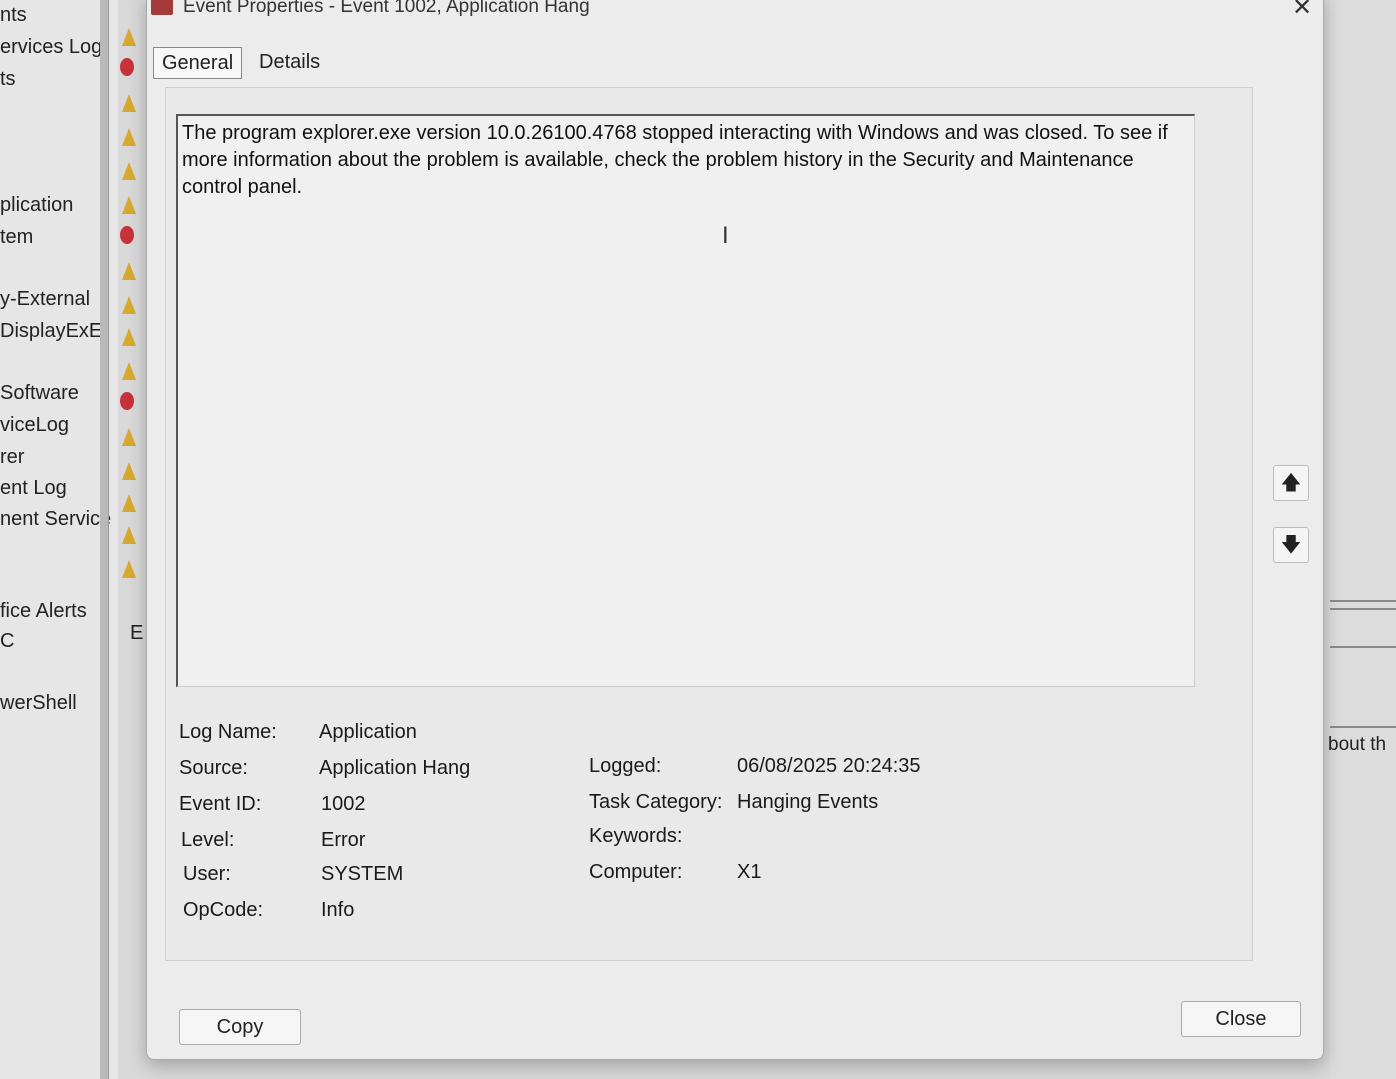 The image size is (1396, 1079). What do you see at coordinates (38, 703) in the screenshot?
I see `tree-item: werShell` at bounding box center [38, 703].